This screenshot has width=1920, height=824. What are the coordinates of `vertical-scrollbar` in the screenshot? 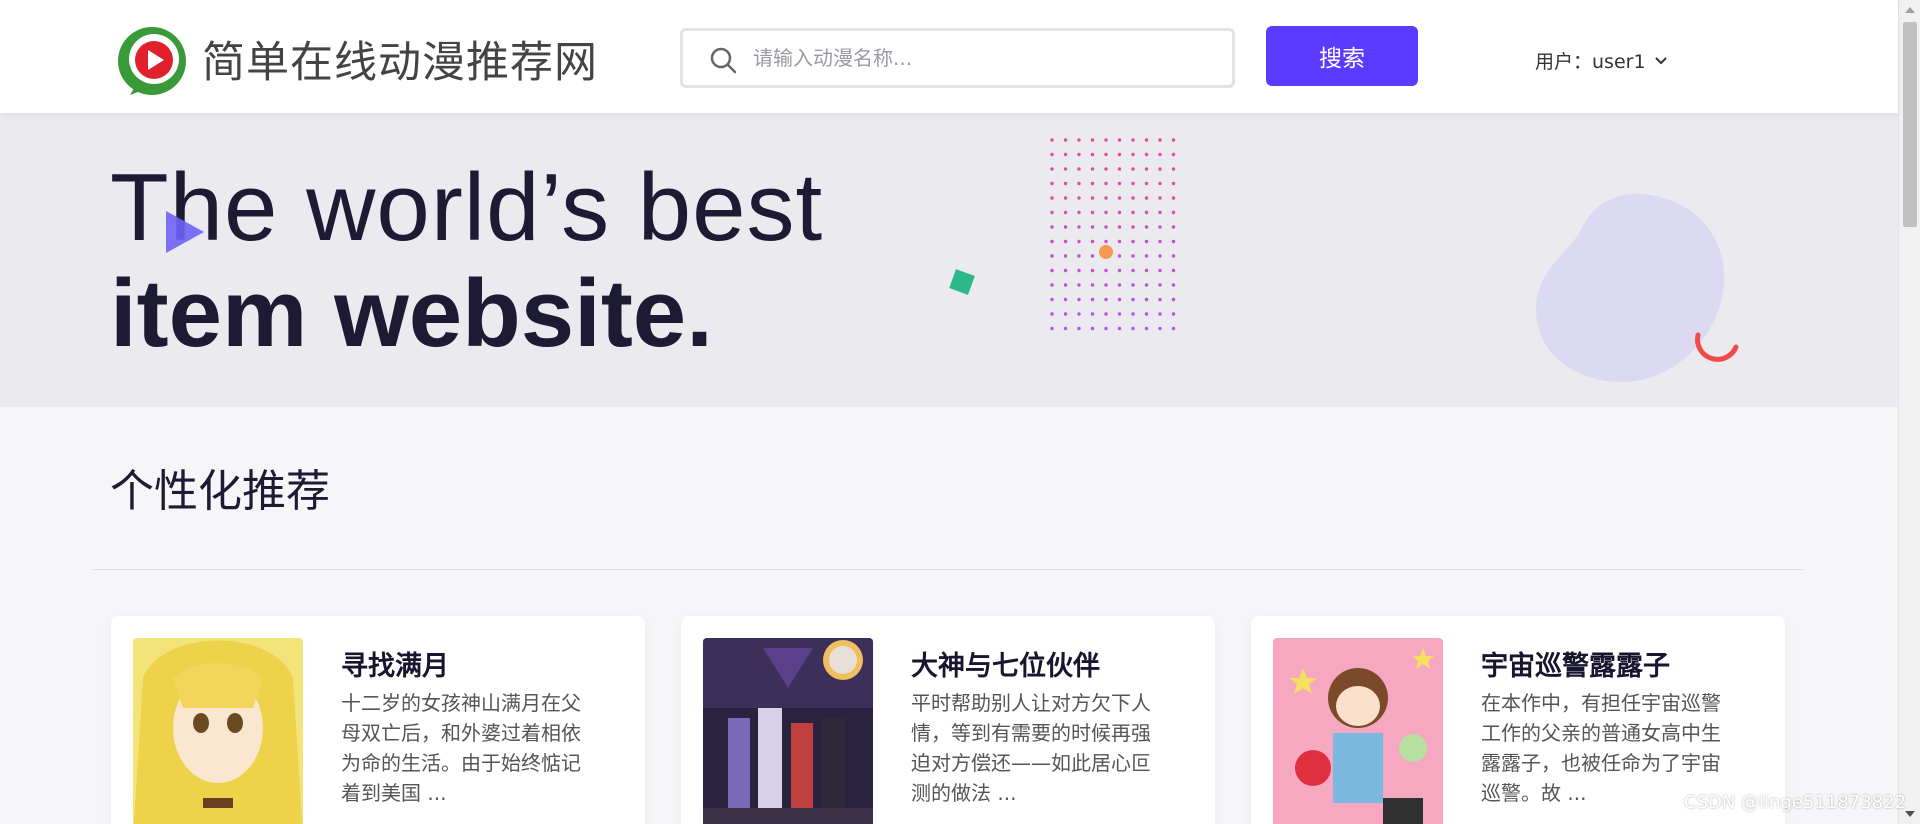 It's located at (1909, 412).